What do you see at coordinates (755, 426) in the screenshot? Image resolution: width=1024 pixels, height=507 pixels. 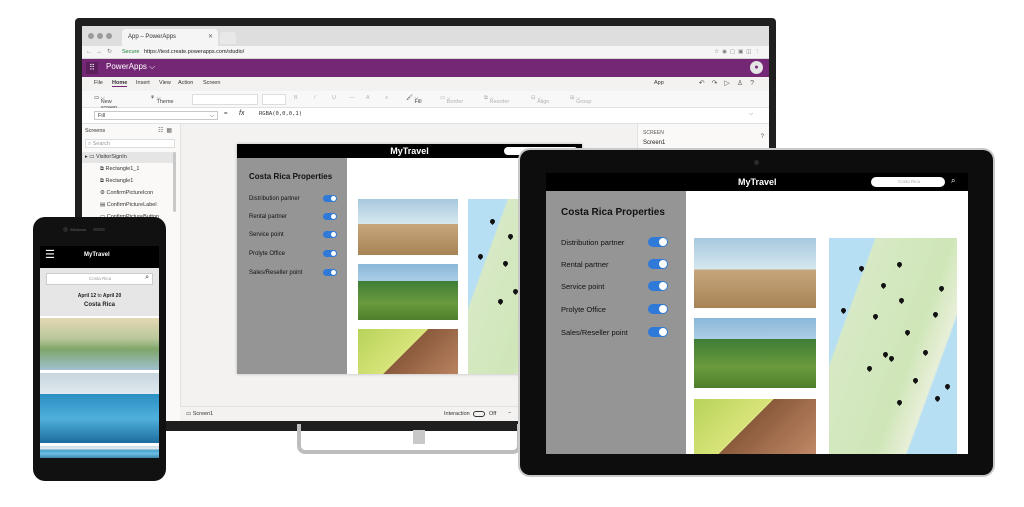 I see `tablet-photo-room` at bounding box center [755, 426].